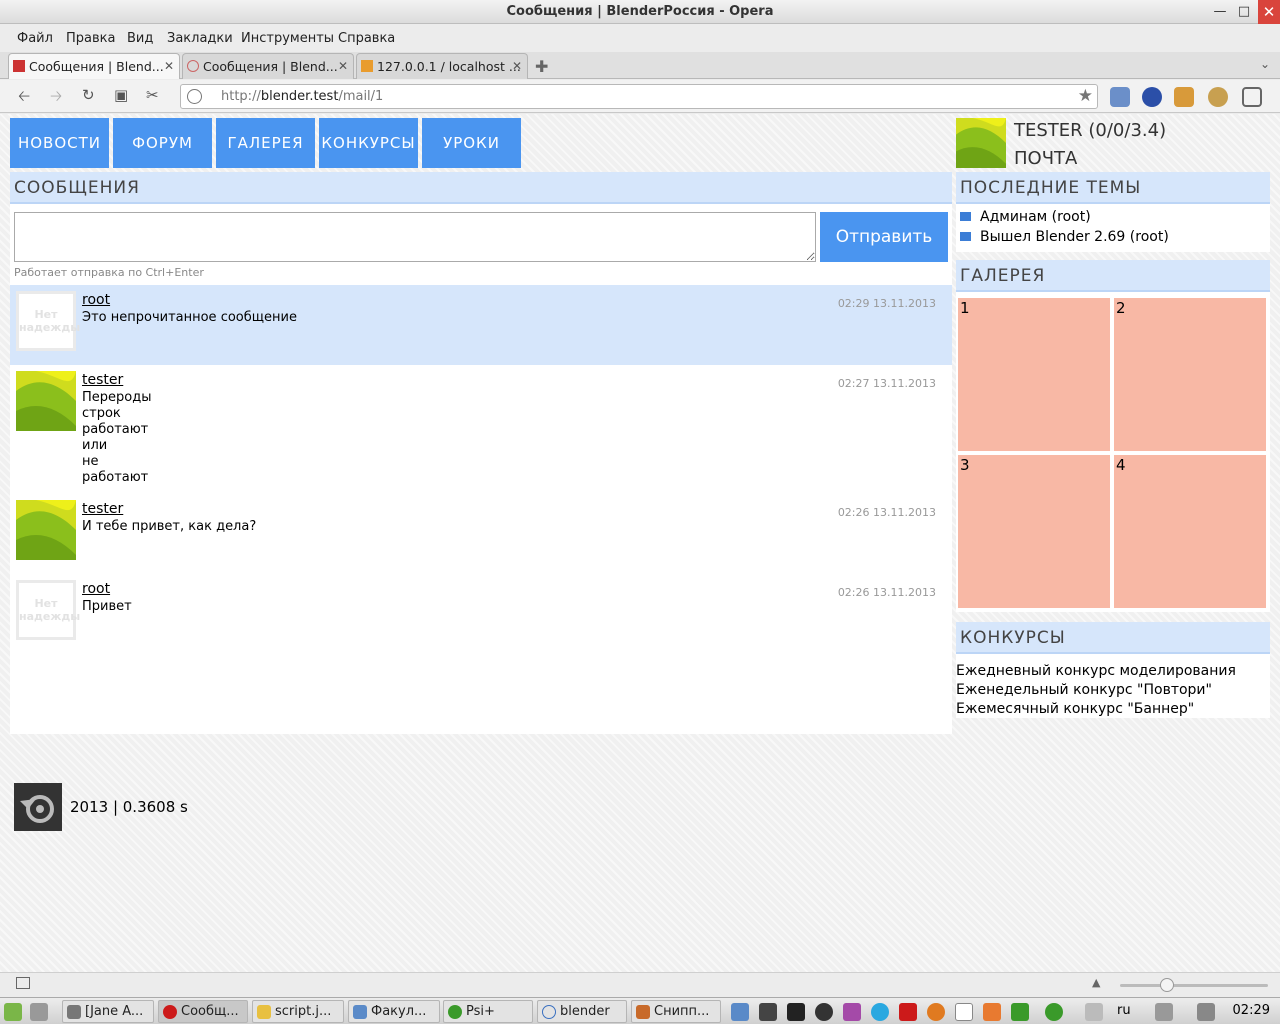  Describe the element at coordinates (1190, 531) in the screenshot. I see `gallery-thumbnail: 4` at that location.